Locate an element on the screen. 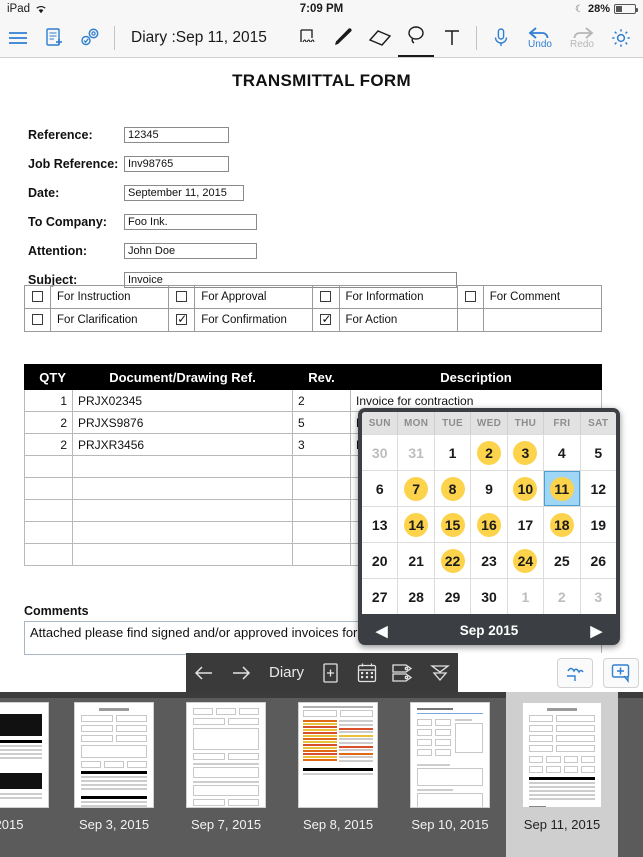 This screenshot has height=857, width=643. calendar-day: 13 is located at coordinates (380, 524).